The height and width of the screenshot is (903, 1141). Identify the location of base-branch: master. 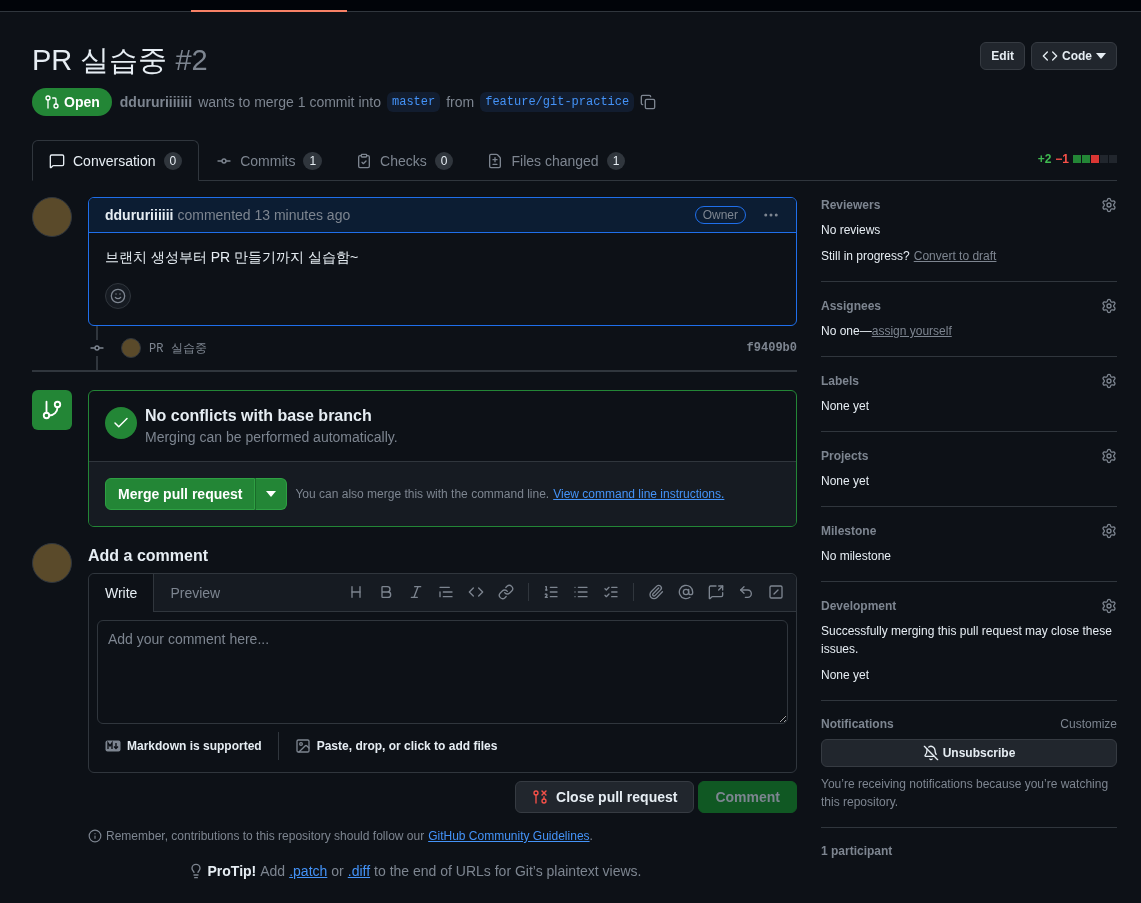
(414, 102).